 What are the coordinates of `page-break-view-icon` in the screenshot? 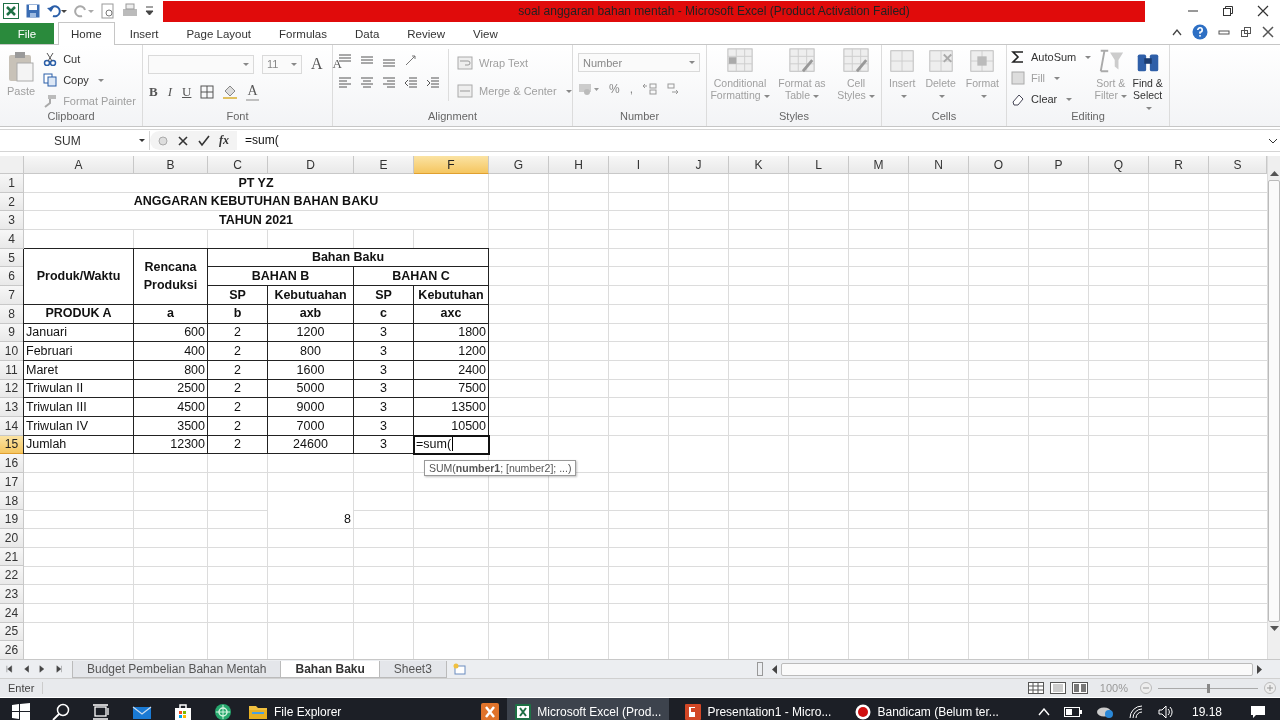 It's located at (1079, 688).